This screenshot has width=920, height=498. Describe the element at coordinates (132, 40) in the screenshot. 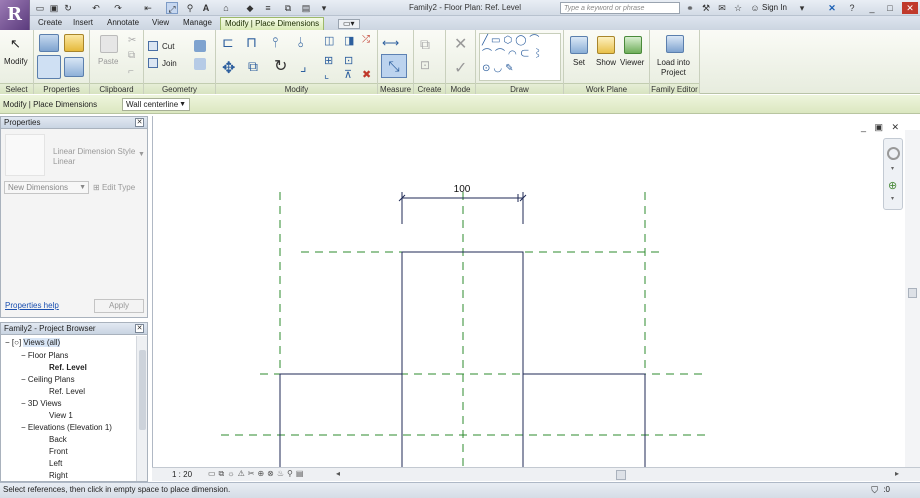

I see `cut-icon: ✂` at that location.